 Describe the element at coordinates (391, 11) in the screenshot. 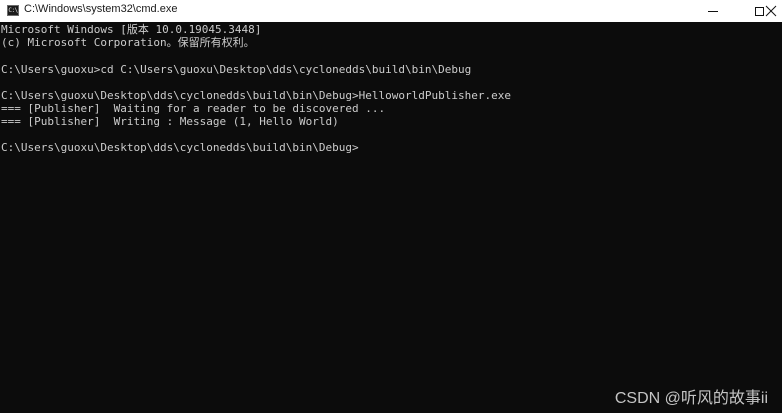

I see `title-bar: C:\ C:\Windows\system32\cmd.exe` at that location.